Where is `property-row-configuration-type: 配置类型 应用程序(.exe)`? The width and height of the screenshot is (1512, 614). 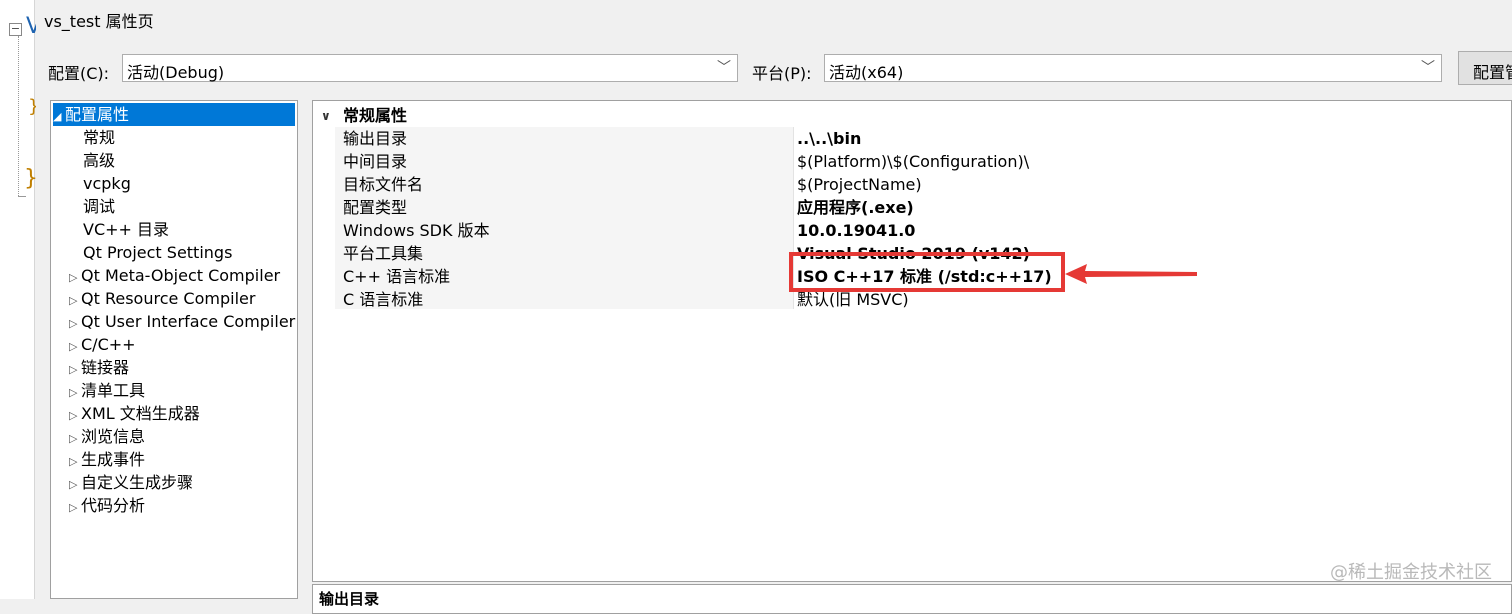
property-row-configuration-type: 配置类型 应用程序(.exe) is located at coordinates (912, 207).